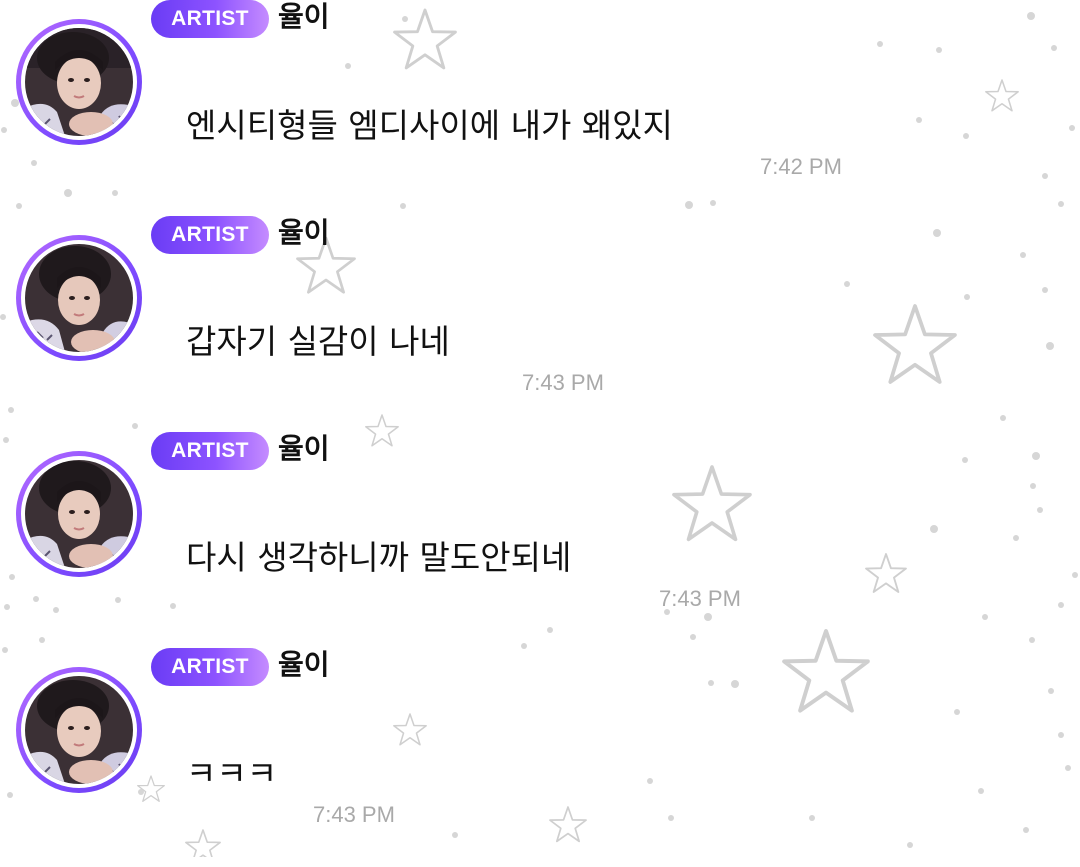 This screenshot has width=1080, height=867. What do you see at coordinates (232, 773) in the screenshot?
I see `message-text: ㅋㅋㅋ` at bounding box center [232, 773].